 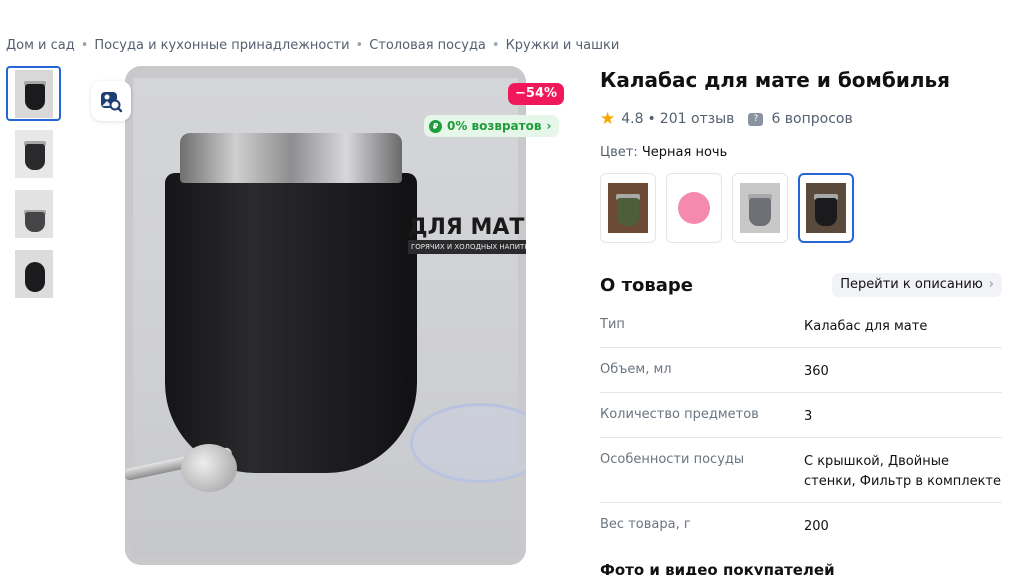 I want to click on spec-value: 200, so click(x=816, y=526).